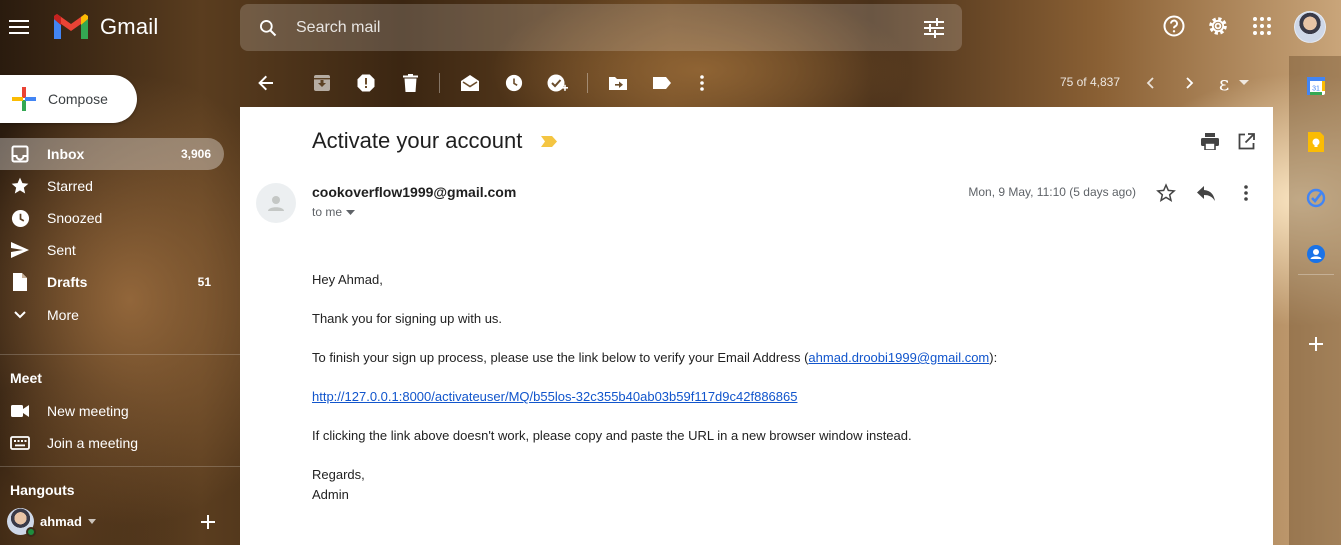 This screenshot has width=1341, height=545. I want to click on message-more-button, so click(1246, 193).